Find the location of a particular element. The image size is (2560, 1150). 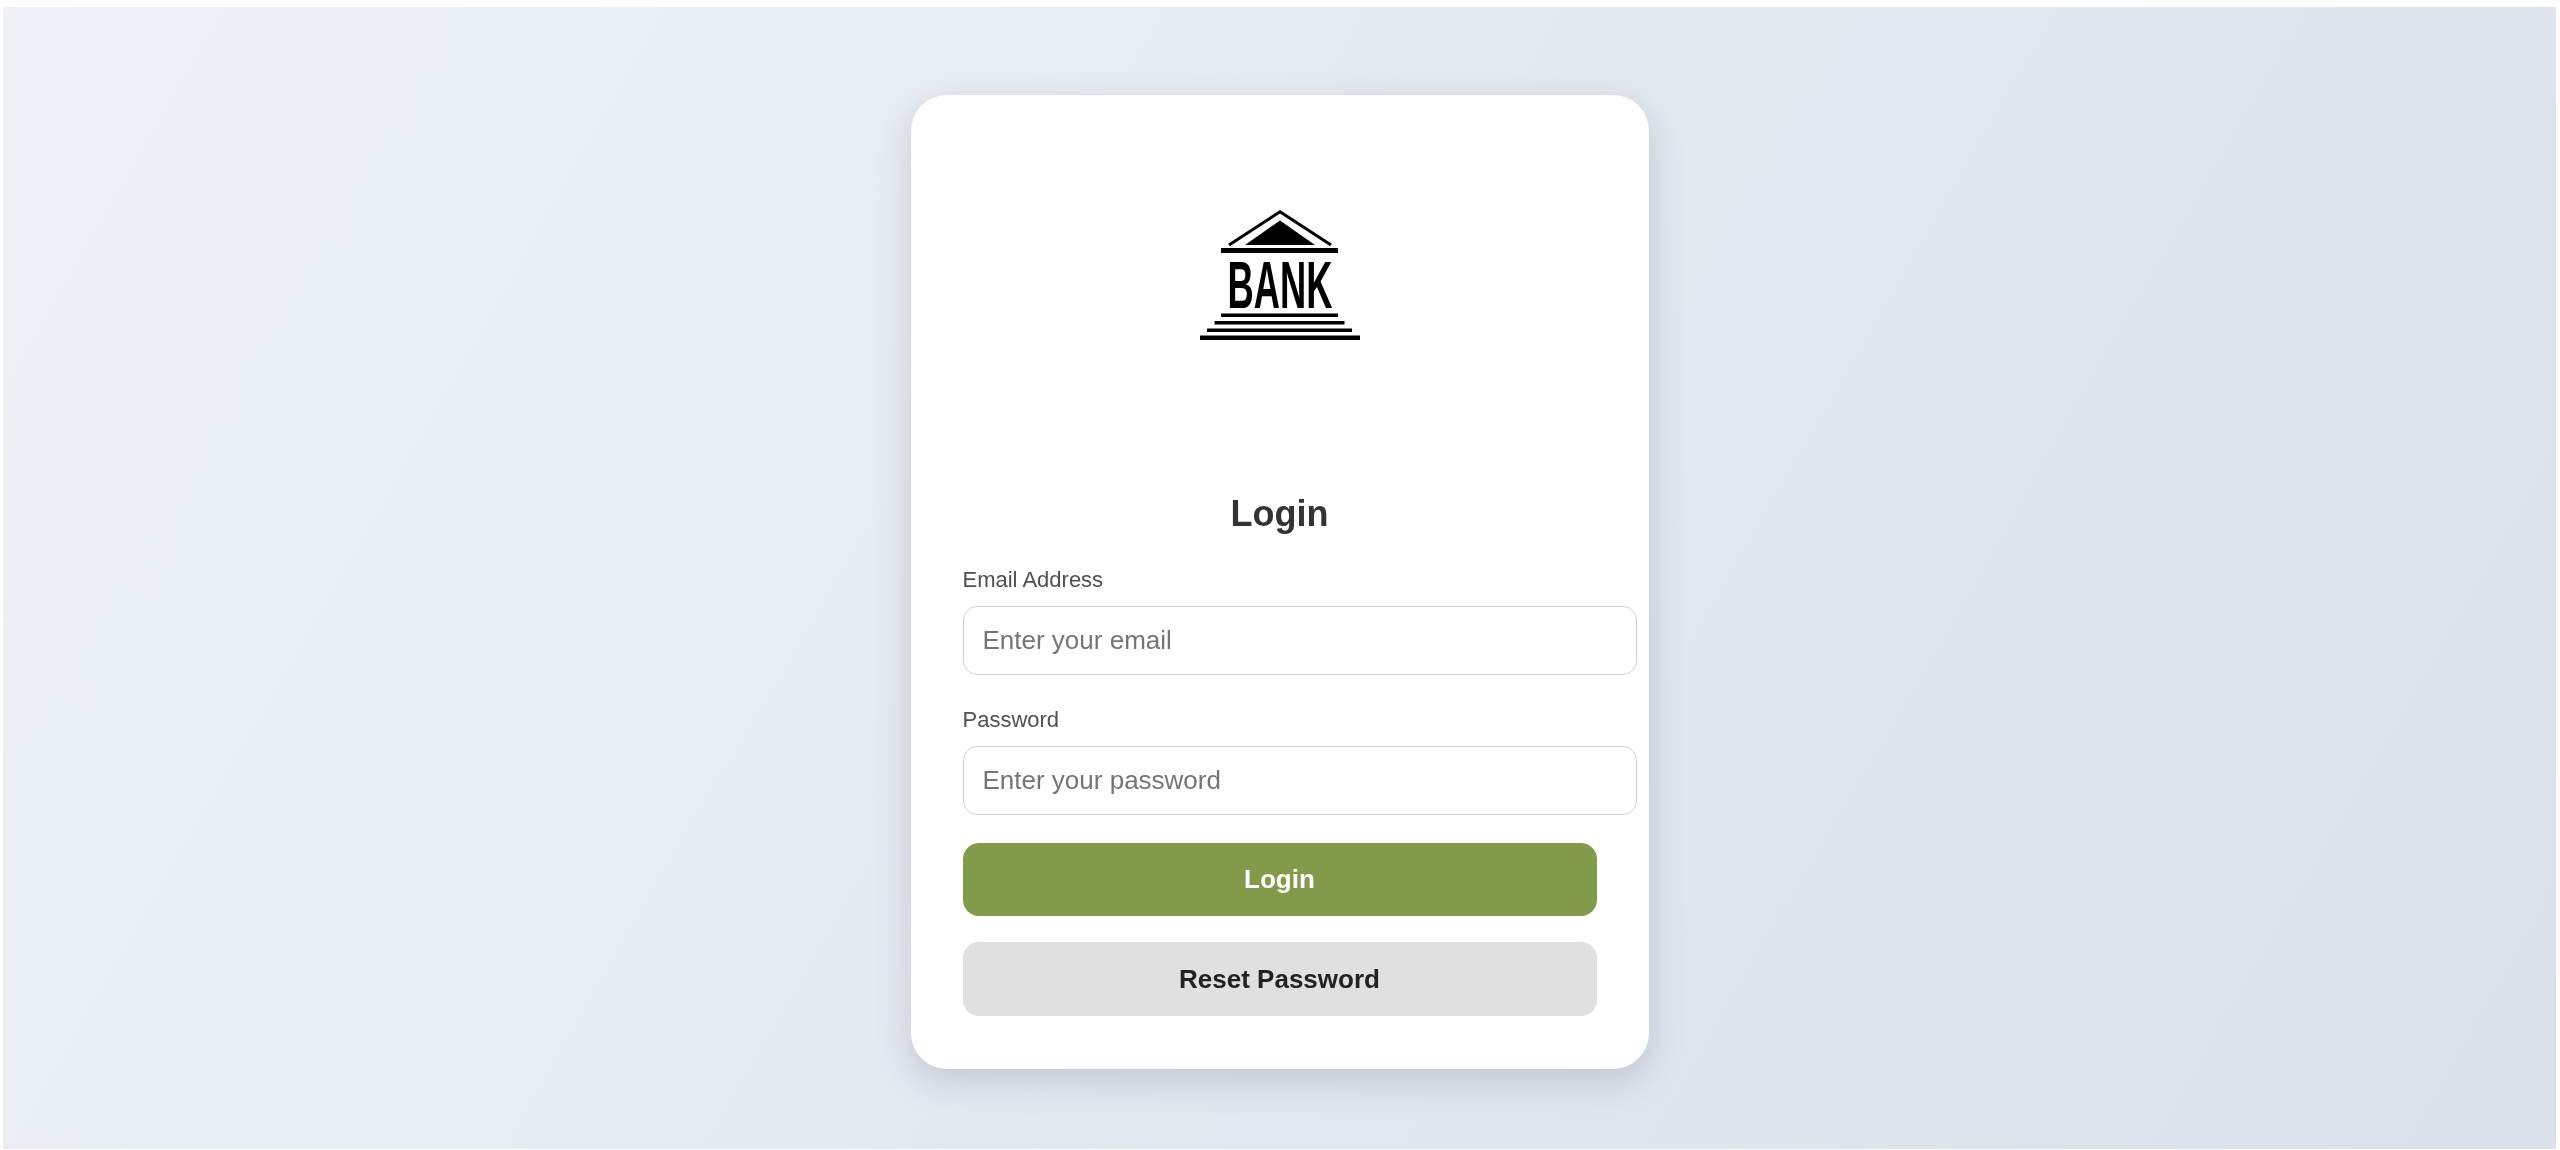

field-label: Password is located at coordinates (1011, 720).